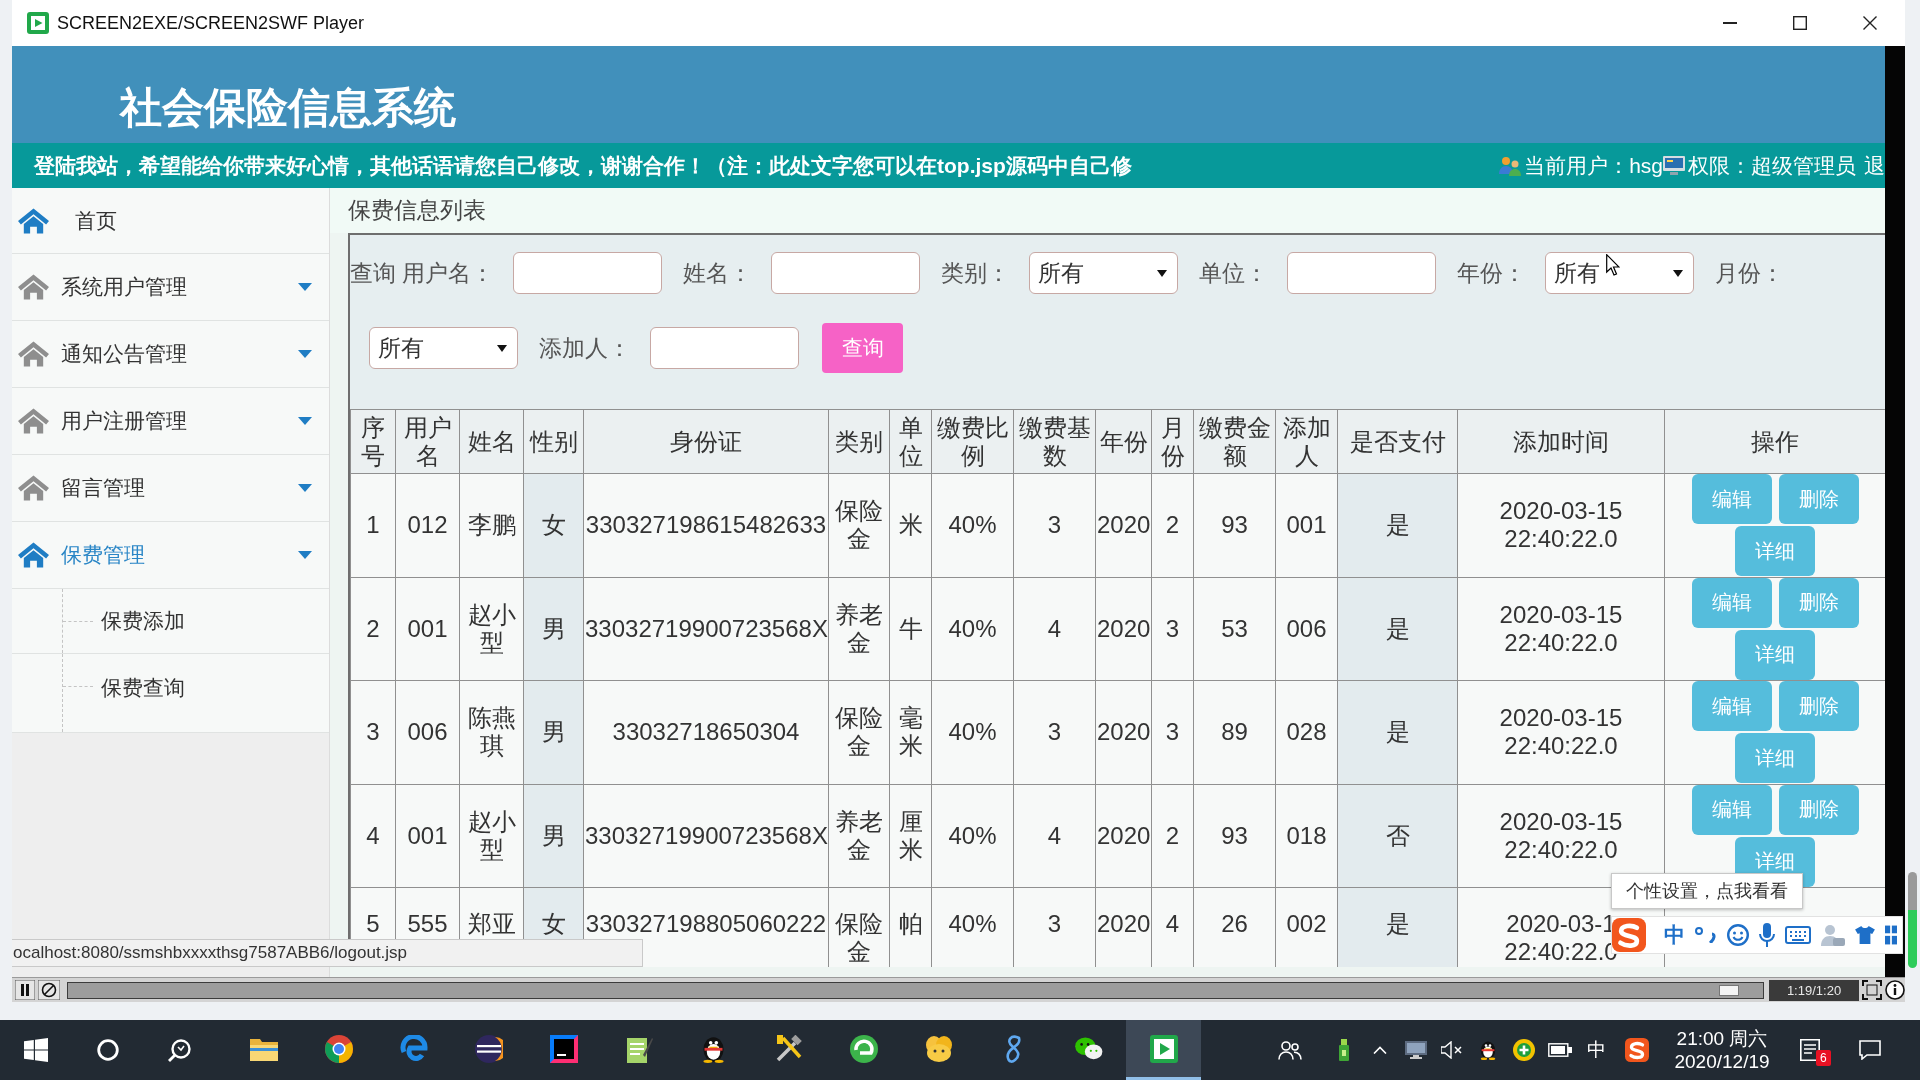  Describe the element at coordinates (1874, 165) in the screenshot. I see `logout-link: 退` at that location.